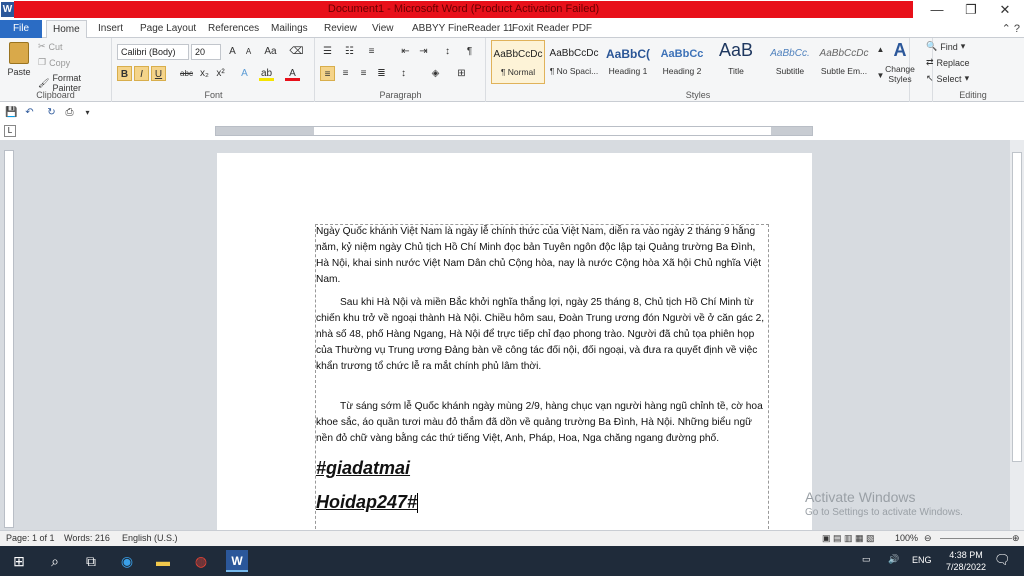 The image size is (1024, 576). I want to click on bullets-icon: ☰, so click(327, 51).